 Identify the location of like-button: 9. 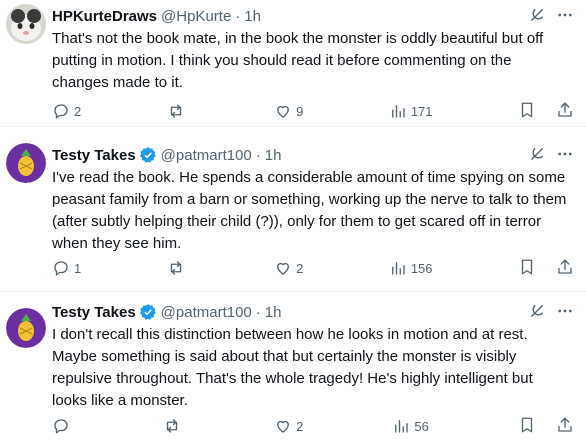
(288, 111).